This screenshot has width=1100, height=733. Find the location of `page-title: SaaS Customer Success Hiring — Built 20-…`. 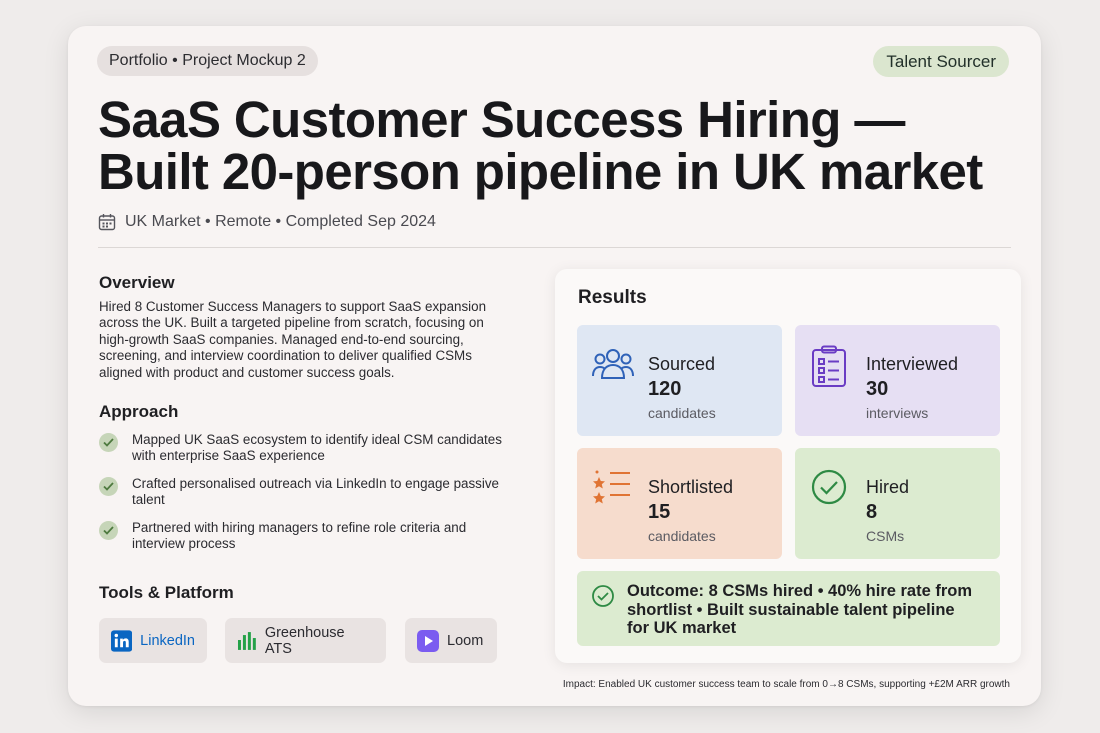

page-title: SaaS Customer Success Hiring — Built 20-… is located at coordinates (540, 145).